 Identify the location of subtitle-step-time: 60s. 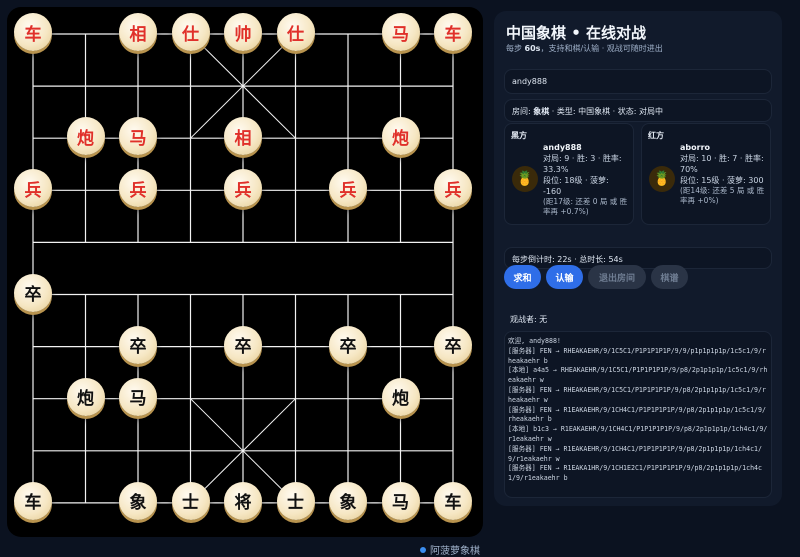
(532, 48).